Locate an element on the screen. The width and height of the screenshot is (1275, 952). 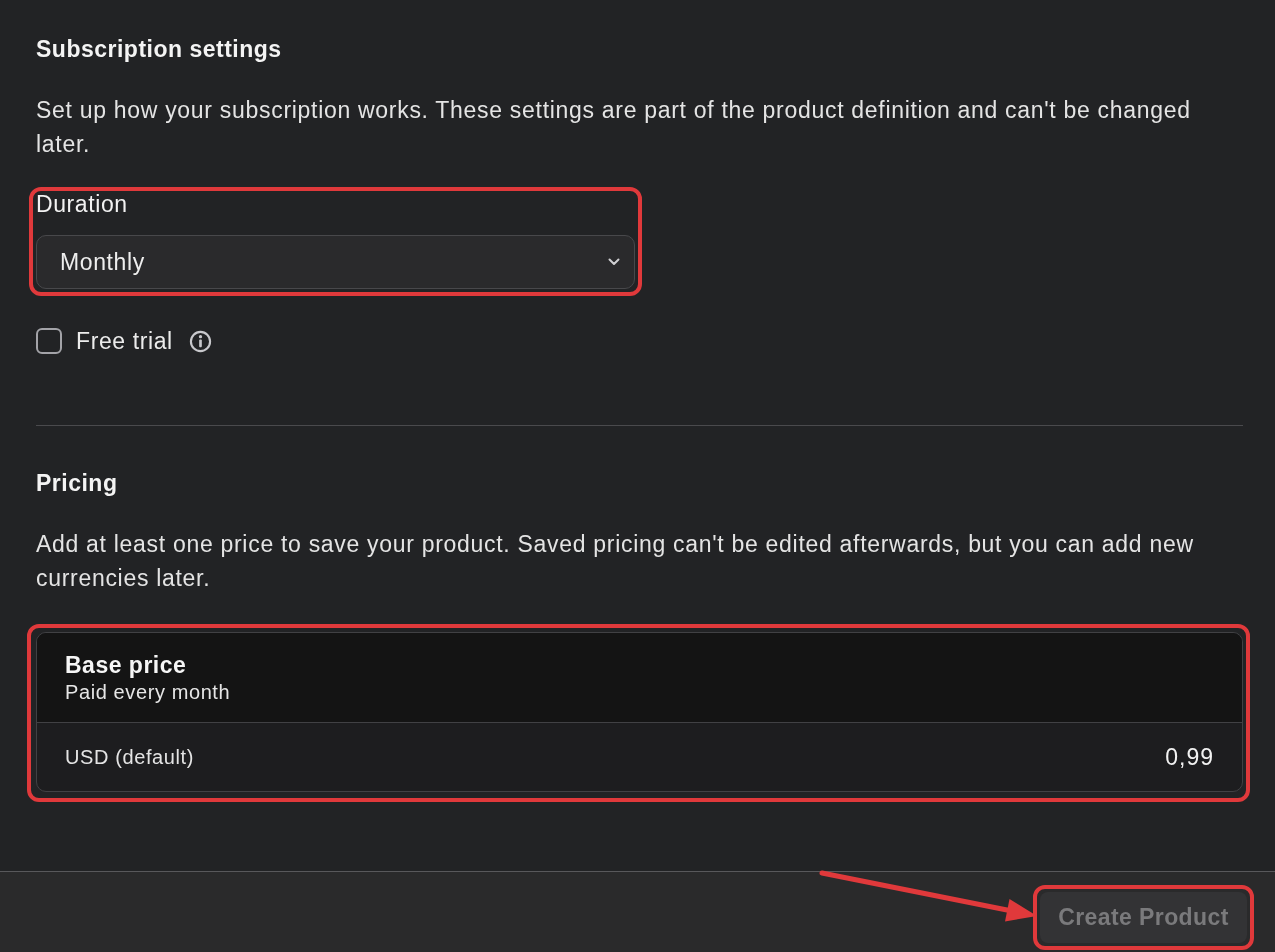
section-title: Subscription settings is located at coordinates (159, 49).